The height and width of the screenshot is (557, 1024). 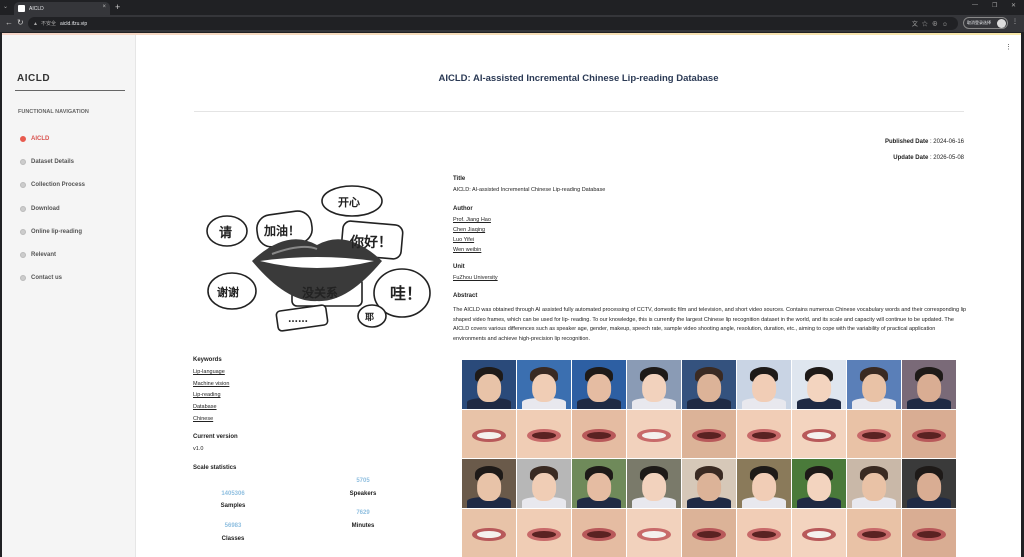 What do you see at coordinates (36, 8) in the screenshot?
I see `tab-title: AICLD` at bounding box center [36, 8].